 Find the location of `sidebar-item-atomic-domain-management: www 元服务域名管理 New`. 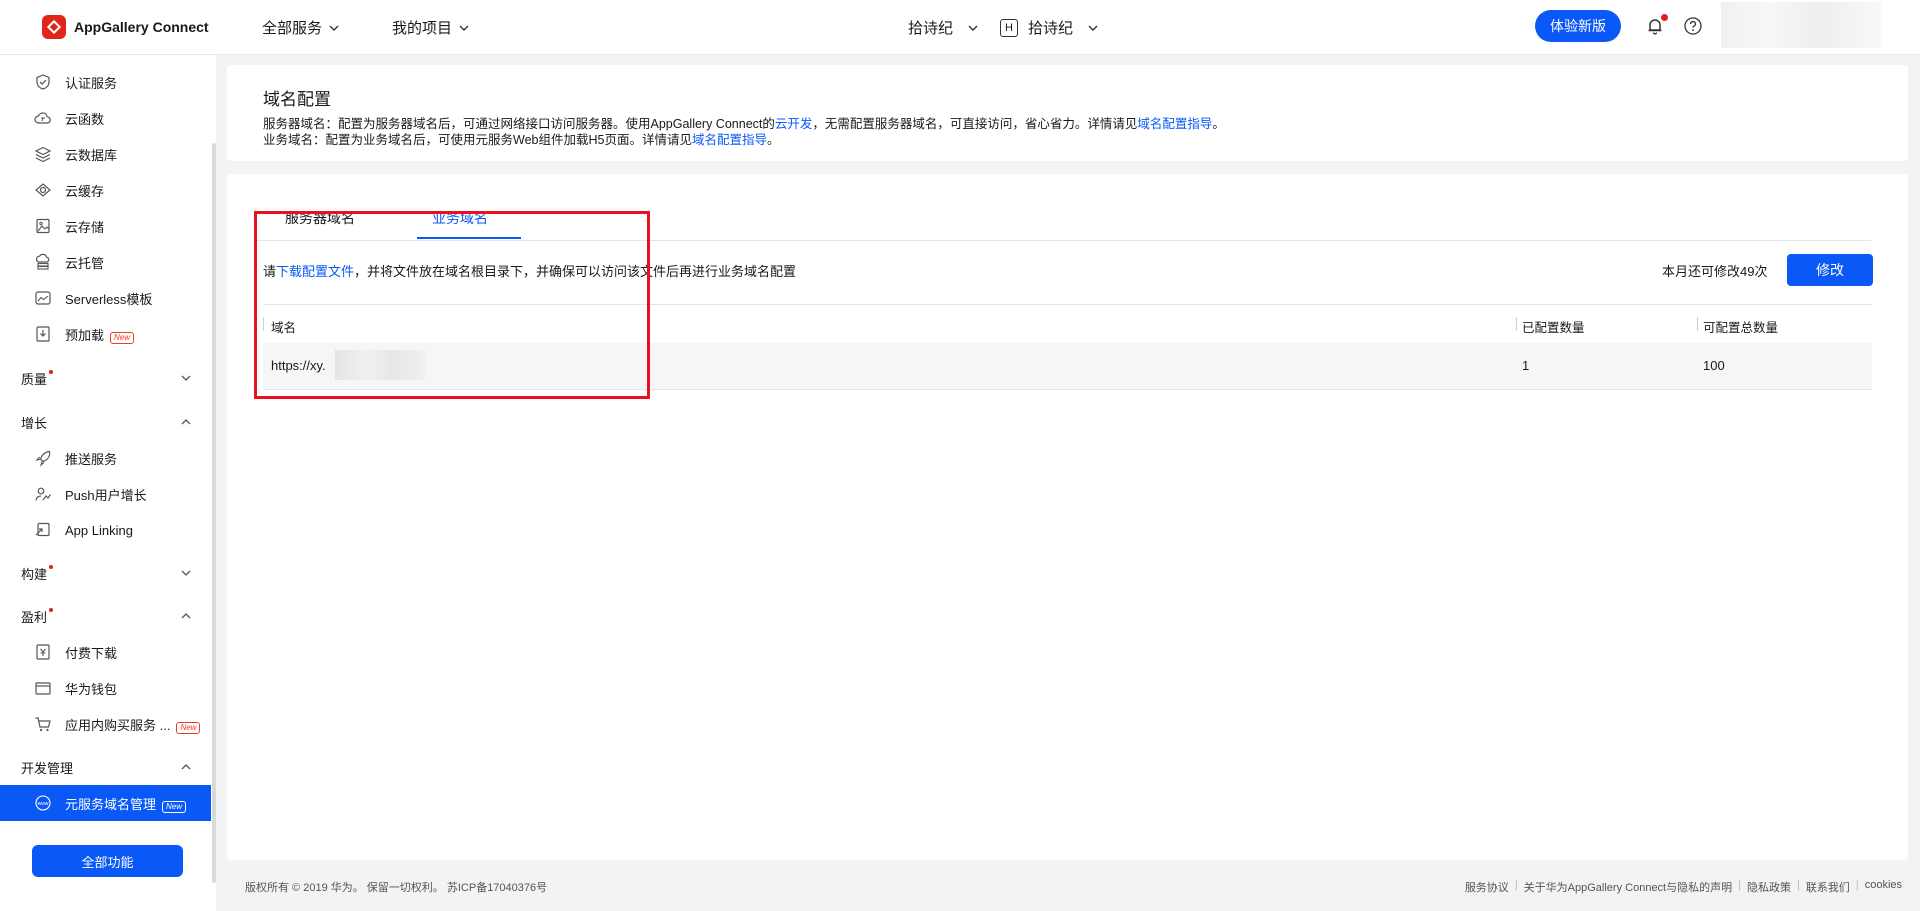

sidebar-item-atomic-domain-management: www 元服务域名管理 New is located at coordinates (105, 803).